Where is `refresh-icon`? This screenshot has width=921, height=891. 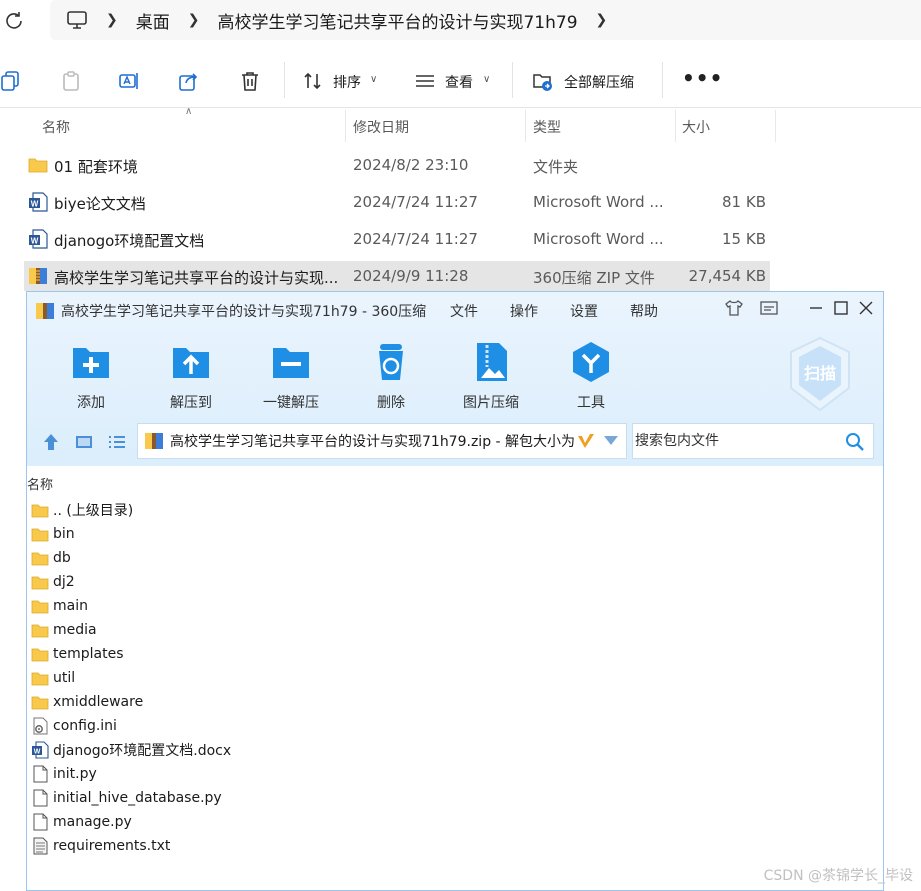
refresh-icon is located at coordinates (14, 20).